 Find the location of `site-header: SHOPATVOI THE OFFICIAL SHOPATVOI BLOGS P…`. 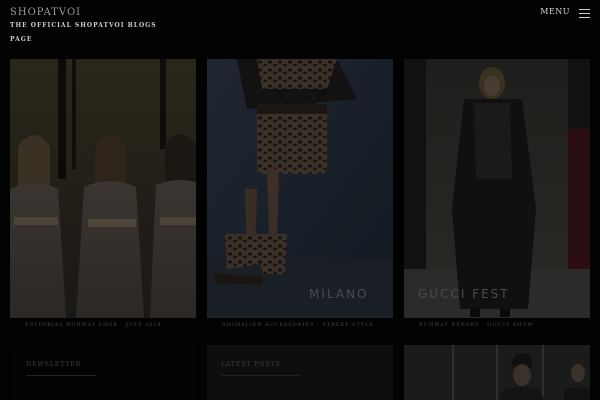

site-header: SHOPATVOI THE OFFICIAL SHOPATVOI BLOGS P… is located at coordinates (300, 26).